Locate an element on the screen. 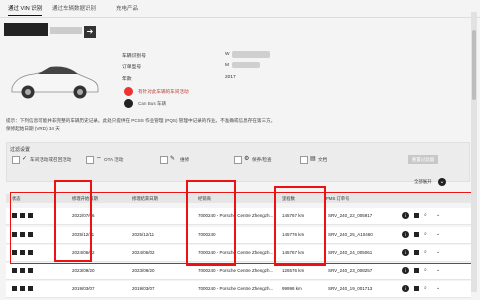 This screenshot has height=300, width=480. cell-end-date: 2023/09/20 is located at coordinates (143, 270).